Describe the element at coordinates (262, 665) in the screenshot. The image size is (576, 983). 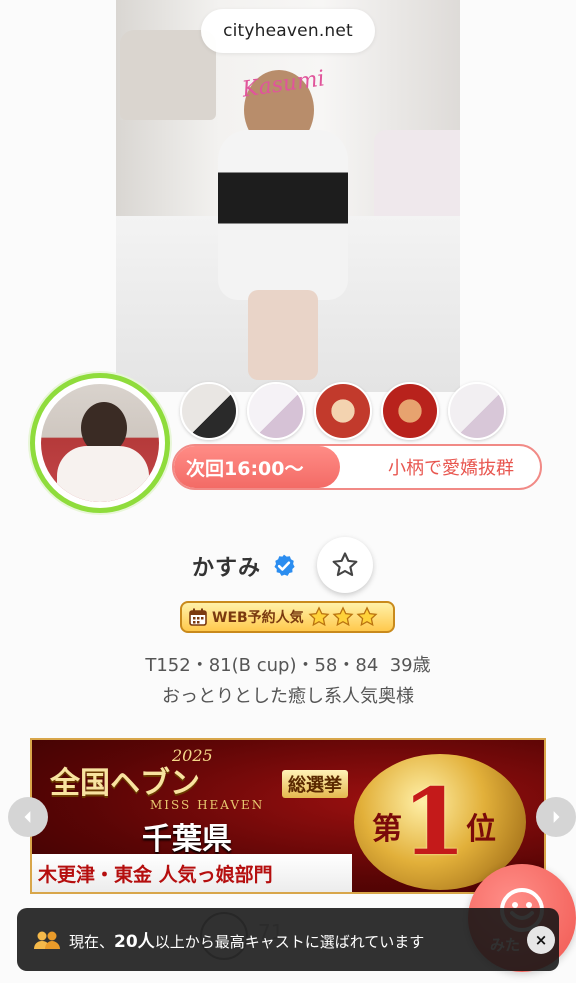
I see `measurements: T152・81(B cup)・58・84` at that location.